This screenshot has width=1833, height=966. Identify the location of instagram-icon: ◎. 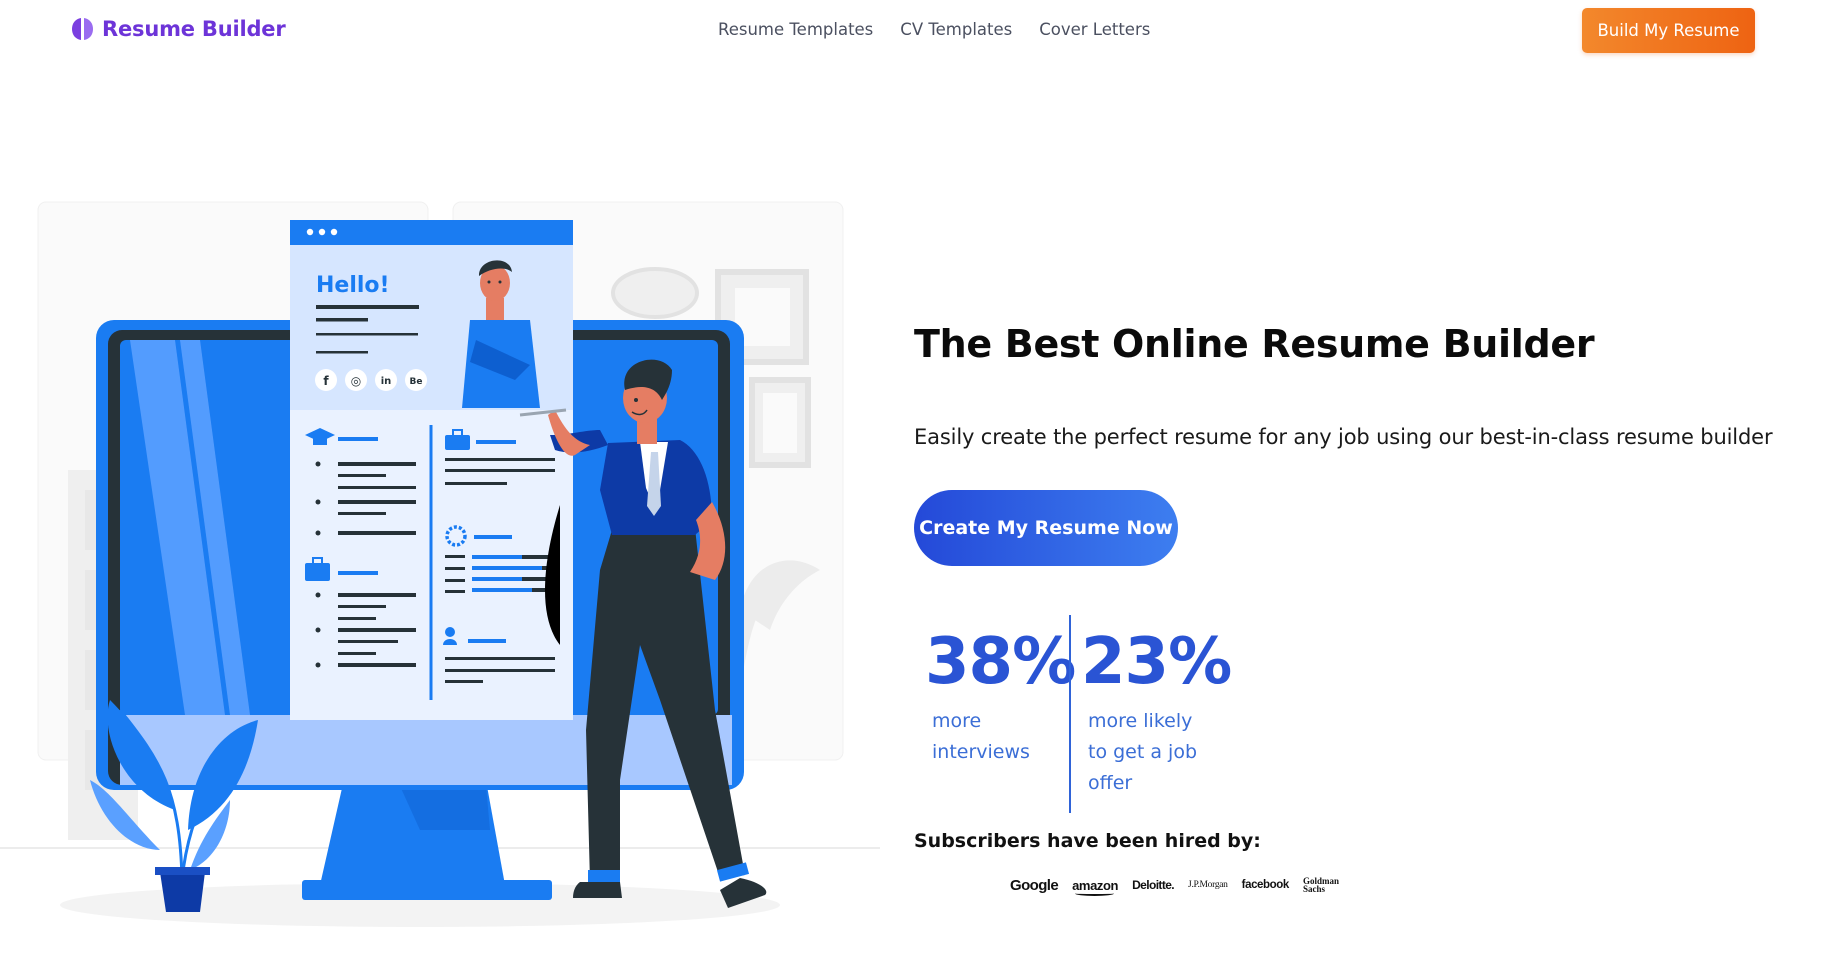
(356, 380).